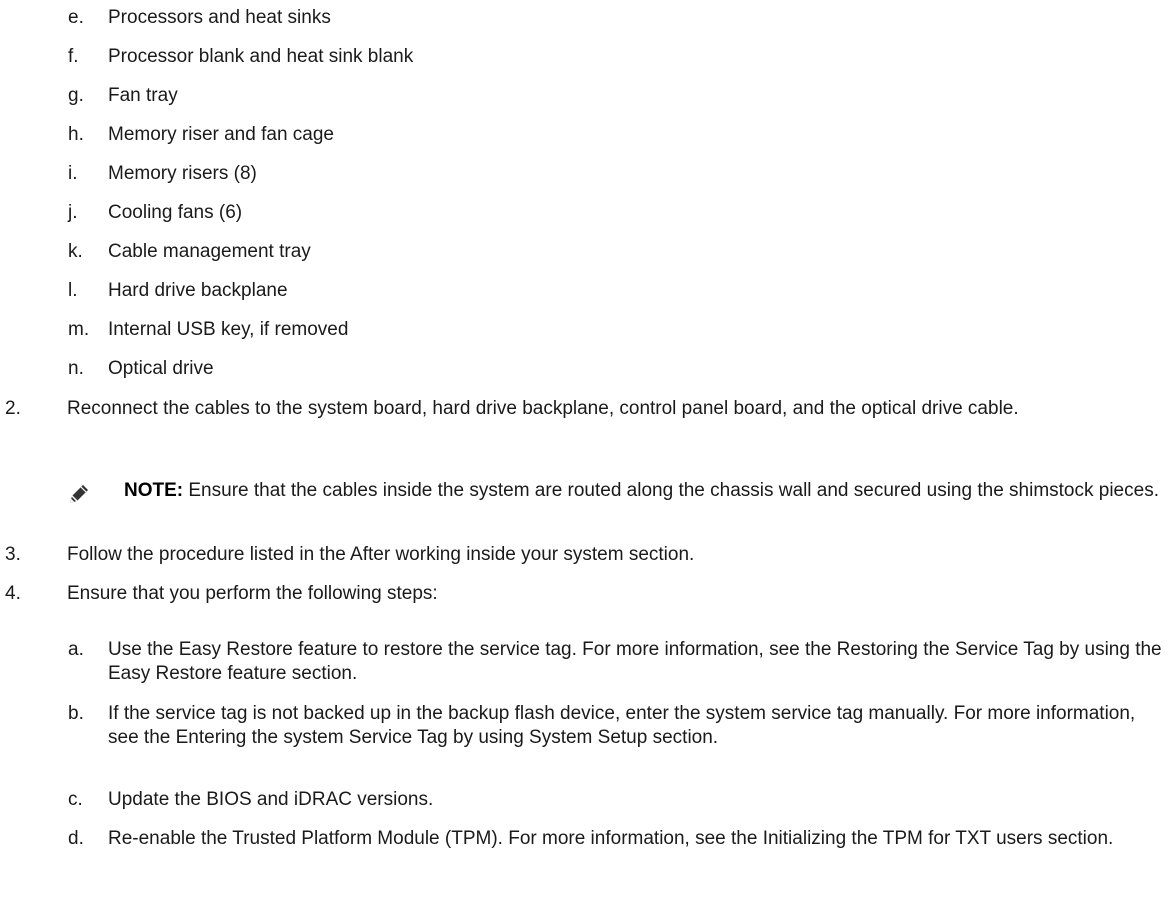 The width and height of the screenshot is (1175, 908). I want to click on list-marker: d., so click(76, 838).